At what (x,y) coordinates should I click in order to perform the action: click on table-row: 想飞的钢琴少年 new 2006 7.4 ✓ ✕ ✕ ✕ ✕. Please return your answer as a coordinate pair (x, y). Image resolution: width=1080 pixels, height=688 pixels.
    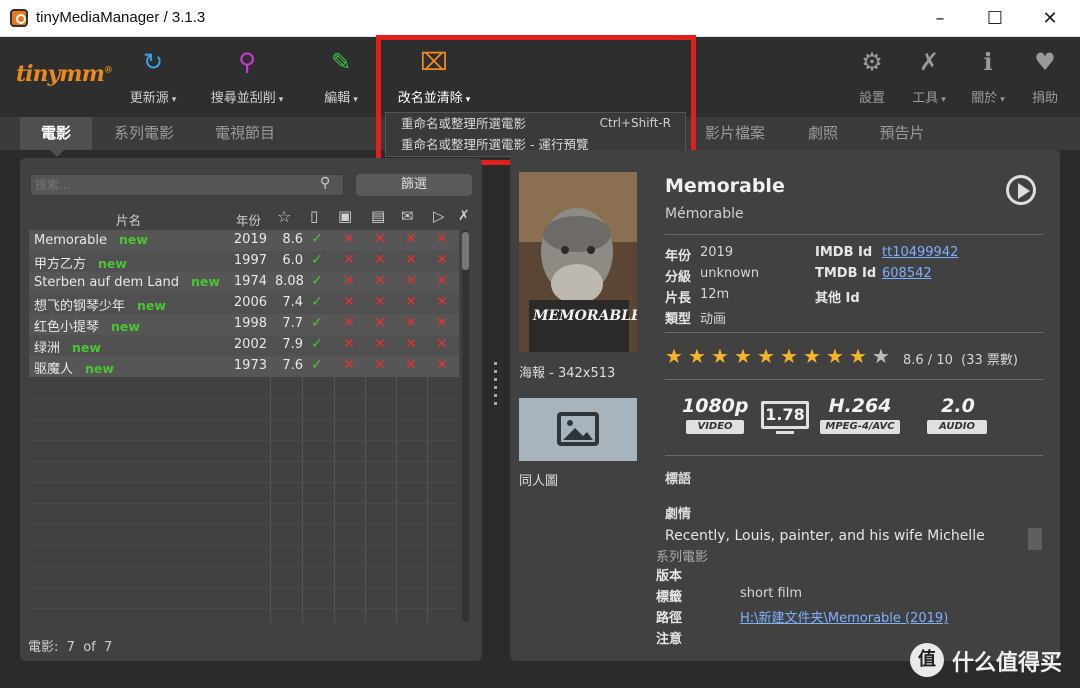
    Looking at the image, I should click on (244, 303).